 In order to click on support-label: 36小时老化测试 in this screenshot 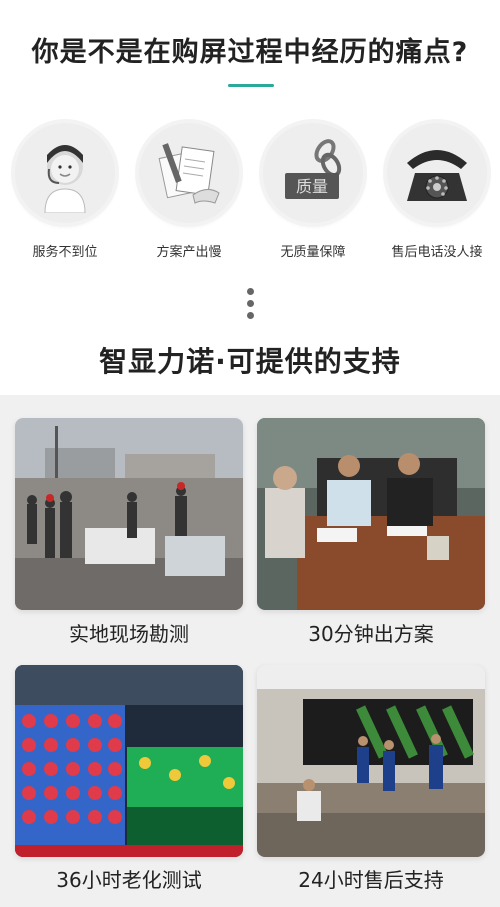, I will do `click(129, 880)`.